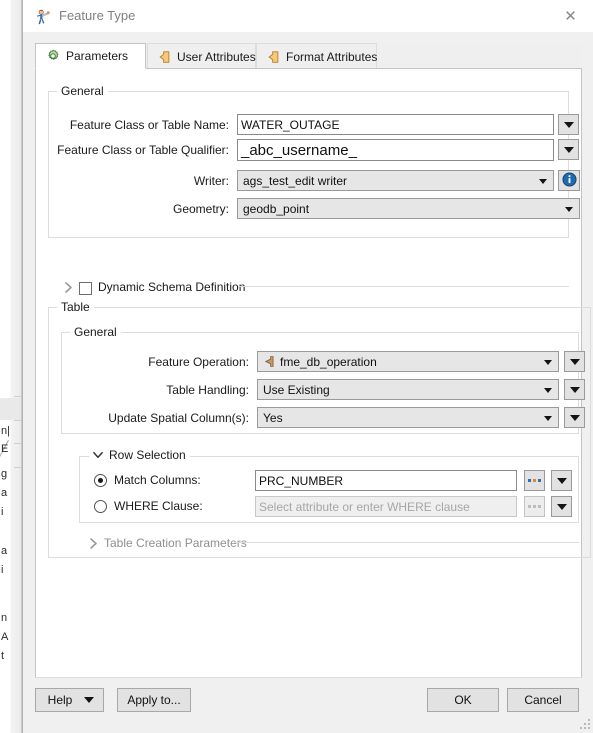  Describe the element at coordinates (408, 389) in the screenshot. I see `table-handling-combo: Use Existing` at that location.